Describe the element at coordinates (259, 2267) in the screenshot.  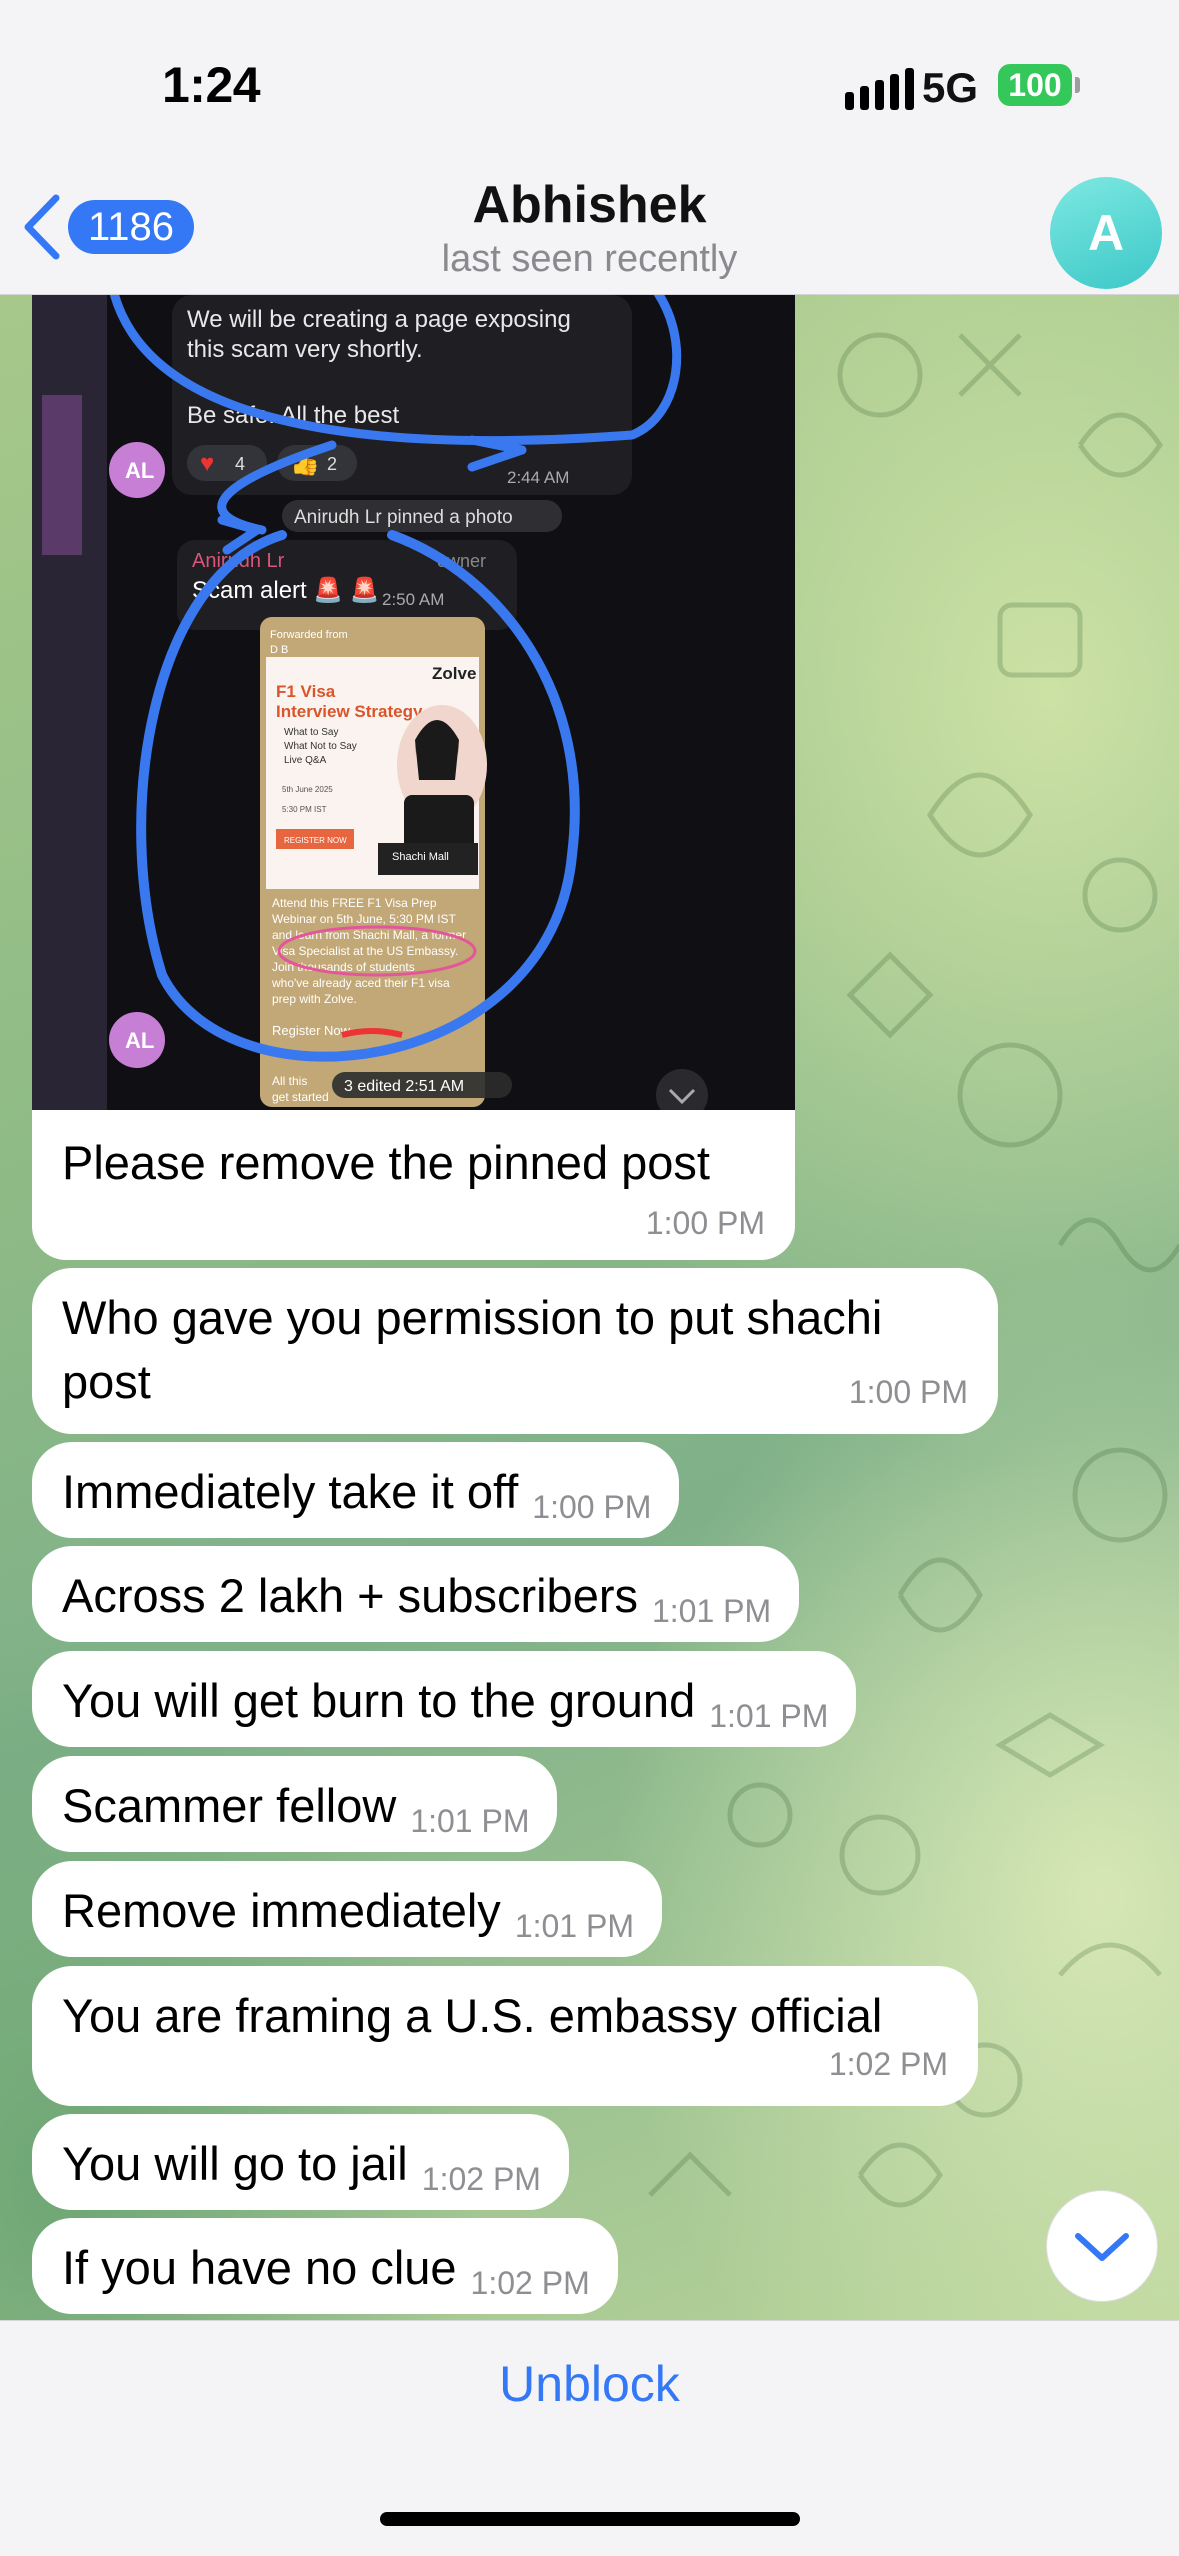
I see `message-text: If you have no clue` at that location.